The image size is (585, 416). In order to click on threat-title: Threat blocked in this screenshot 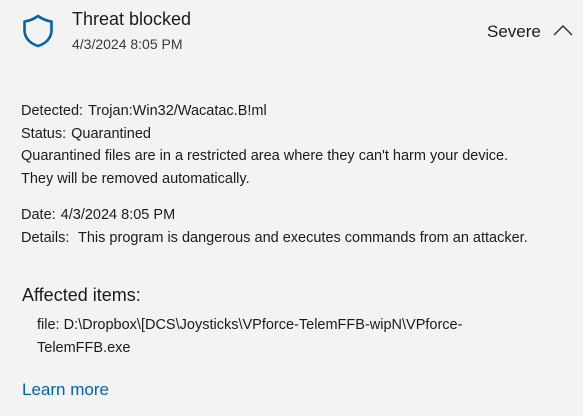, I will do `click(132, 19)`.